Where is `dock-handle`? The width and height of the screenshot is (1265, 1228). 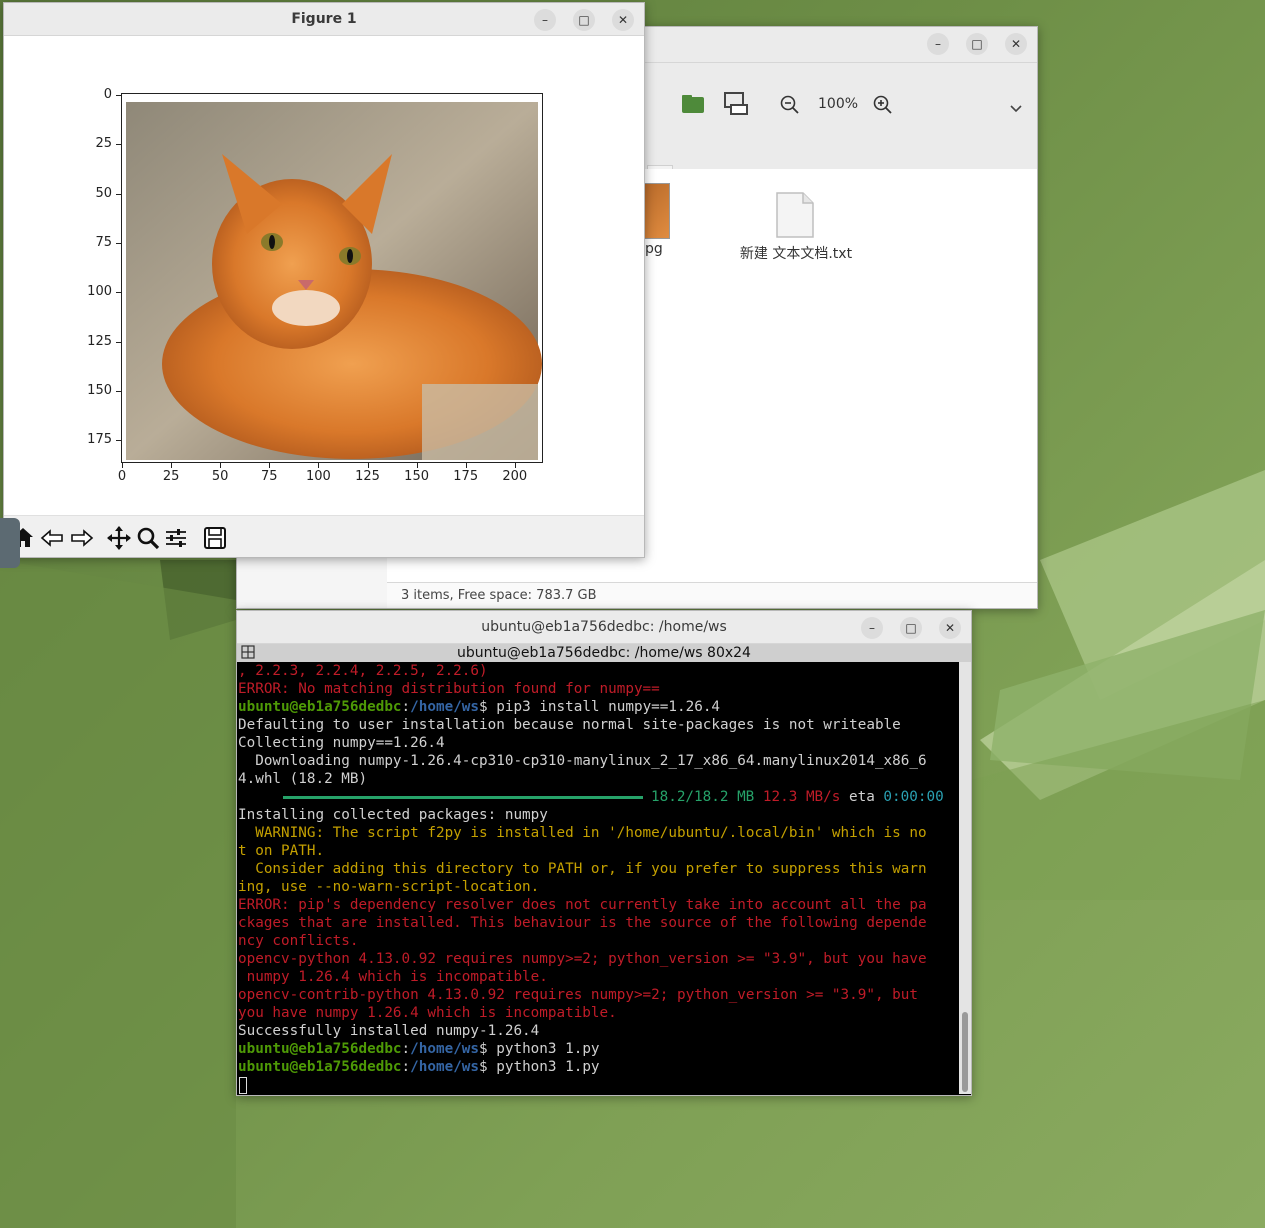
dock-handle is located at coordinates (10, 543).